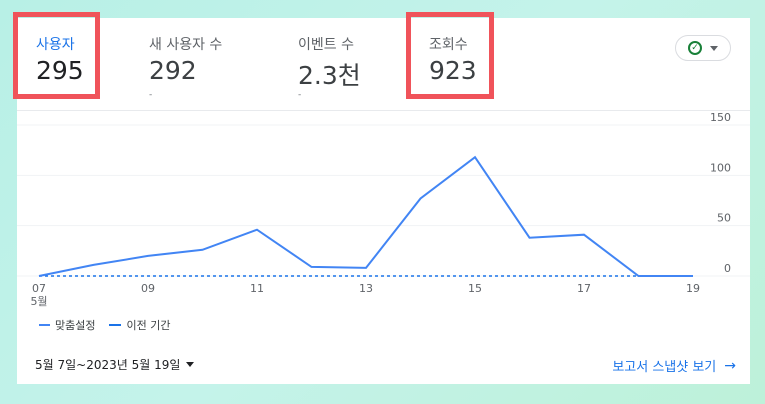 This screenshot has width=765, height=404. I want to click on legend-item-previous: 이전 기간, so click(139, 325).